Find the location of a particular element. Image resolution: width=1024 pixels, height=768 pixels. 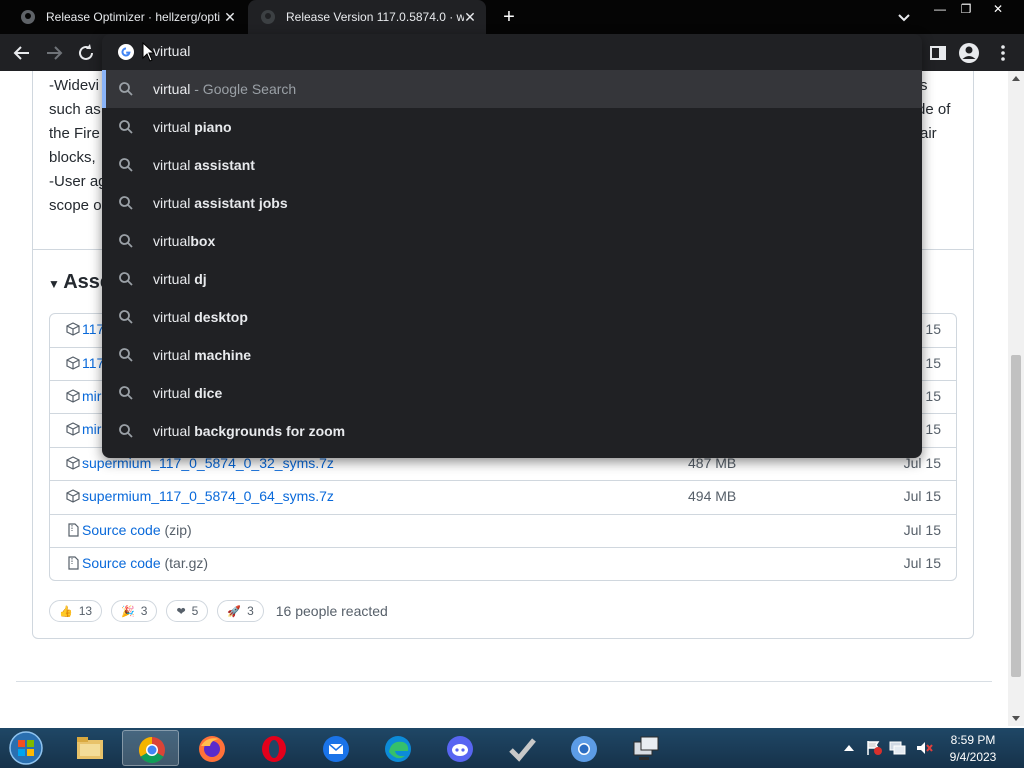

reaction-count: 3 is located at coordinates (144, 611).